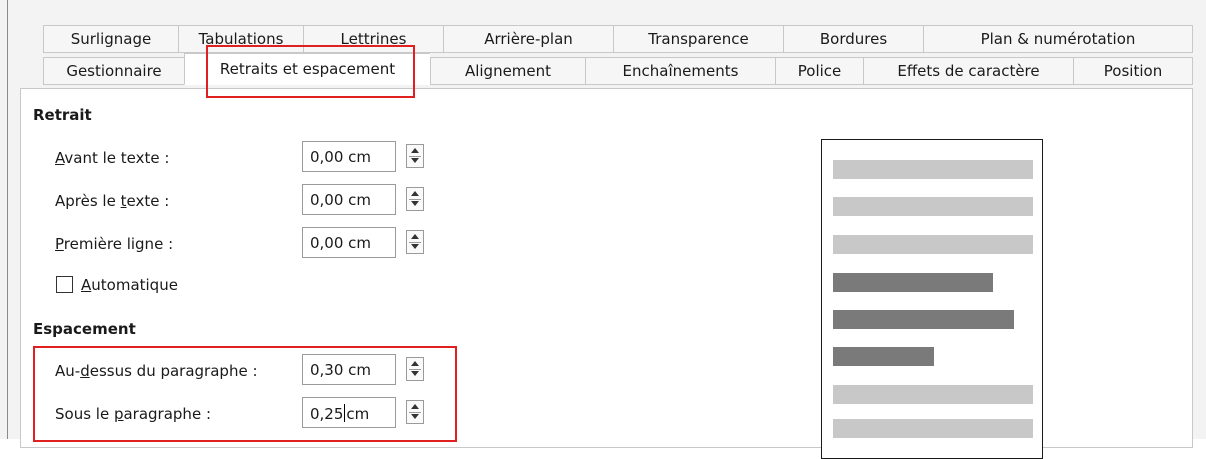  Describe the element at coordinates (245, 394) in the screenshot. I see `highlight-box-espacement` at that location.